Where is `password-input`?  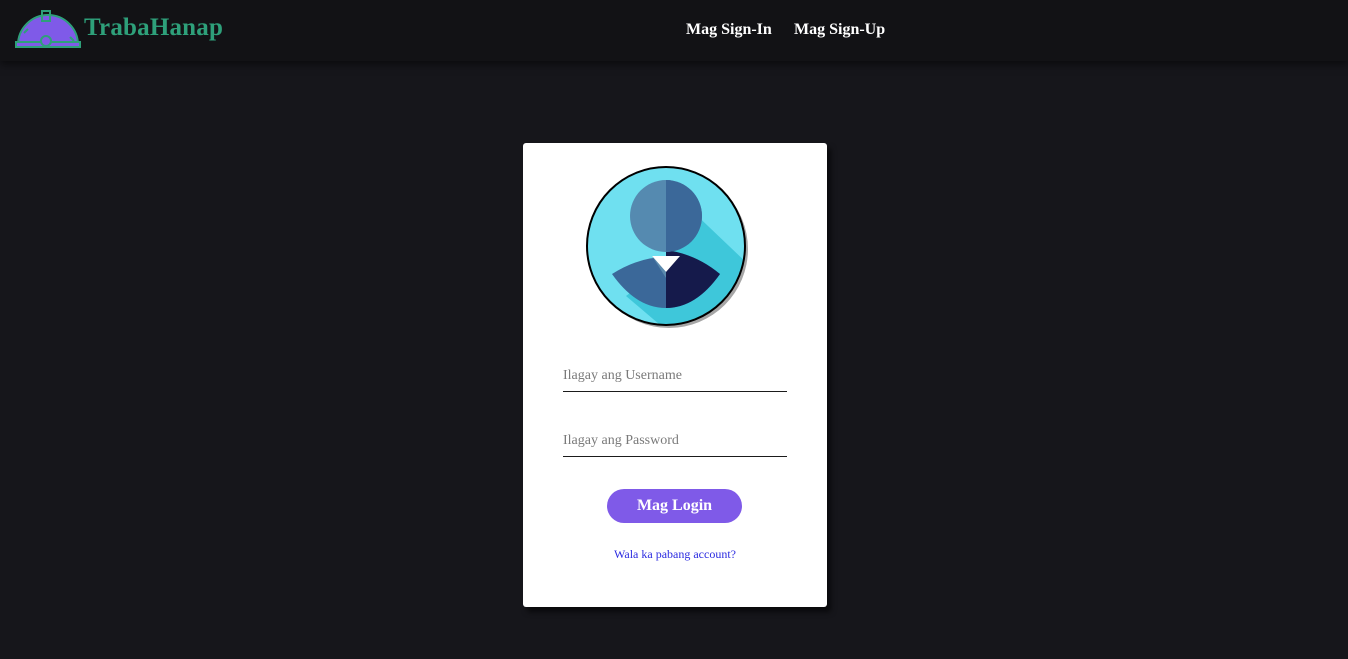
password-input is located at coordinates (675, 441).